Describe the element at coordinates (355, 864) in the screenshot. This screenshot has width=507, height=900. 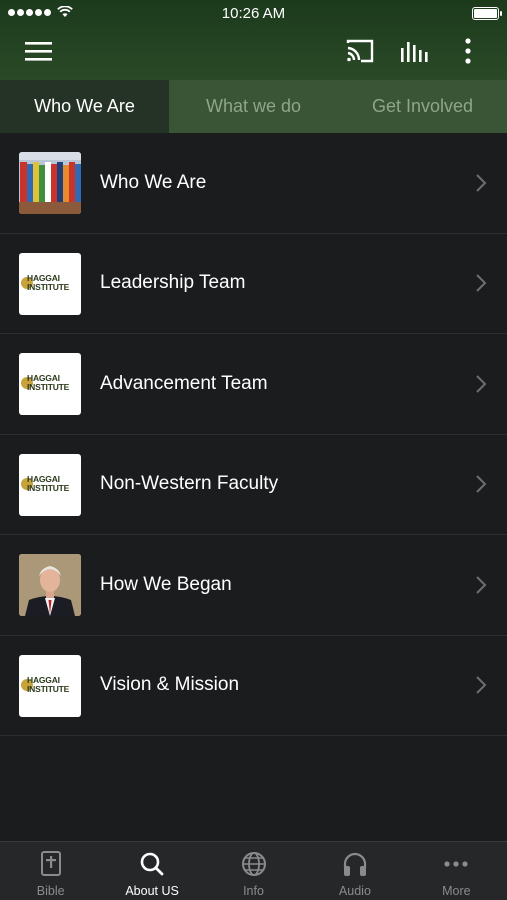
I see `headphones-icon` at that location.